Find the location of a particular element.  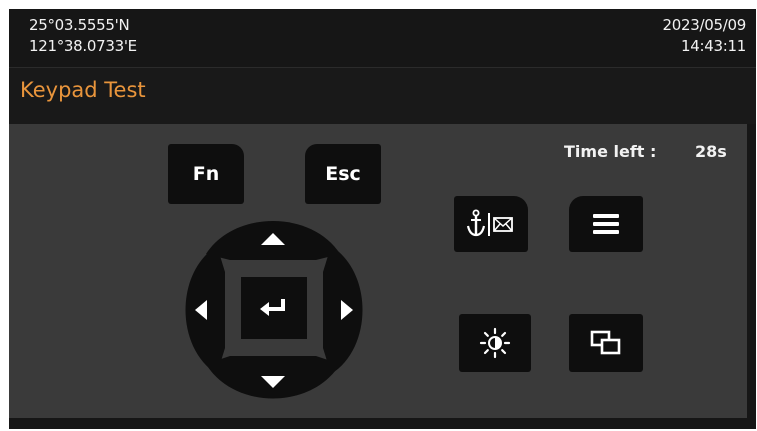

brightness-key is located at coordinates (495, 343).